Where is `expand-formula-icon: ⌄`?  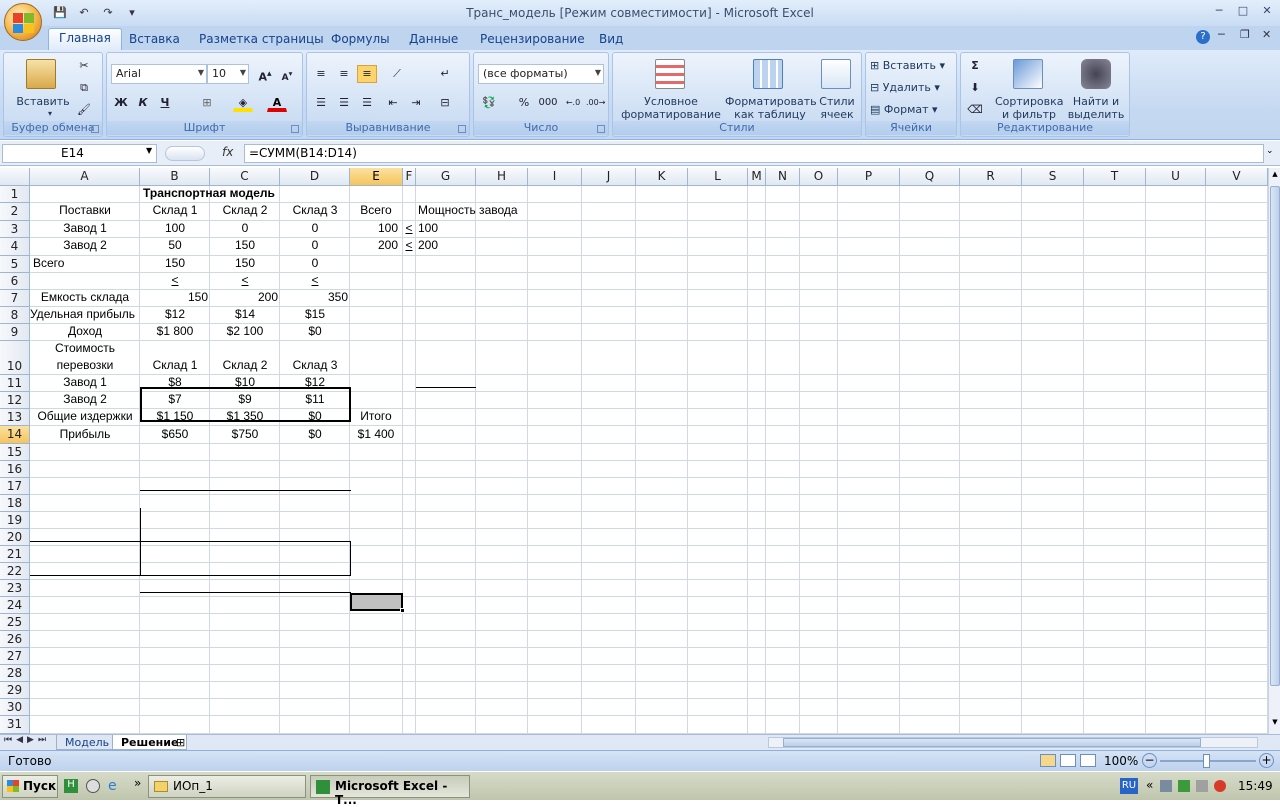
expand-formula-icon: ⌄ is located at coordinates (1270, 151).